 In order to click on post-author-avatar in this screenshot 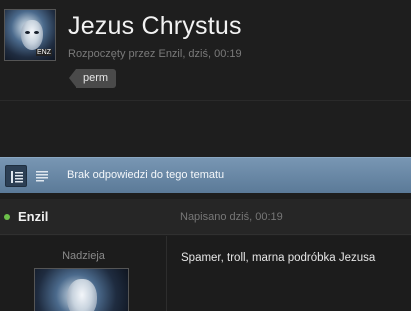, I will do `click(81, 289)`.